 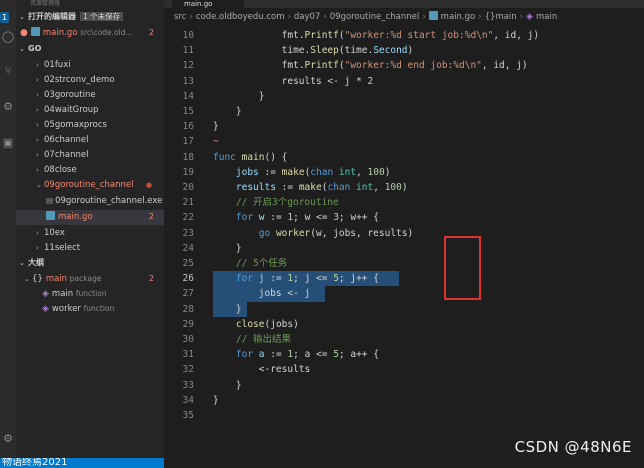 What do you see at coordinates (90, 279) in the screenshot?
I see `outline-item: ⌄{} main package 2` at bounding box center [90, 279].